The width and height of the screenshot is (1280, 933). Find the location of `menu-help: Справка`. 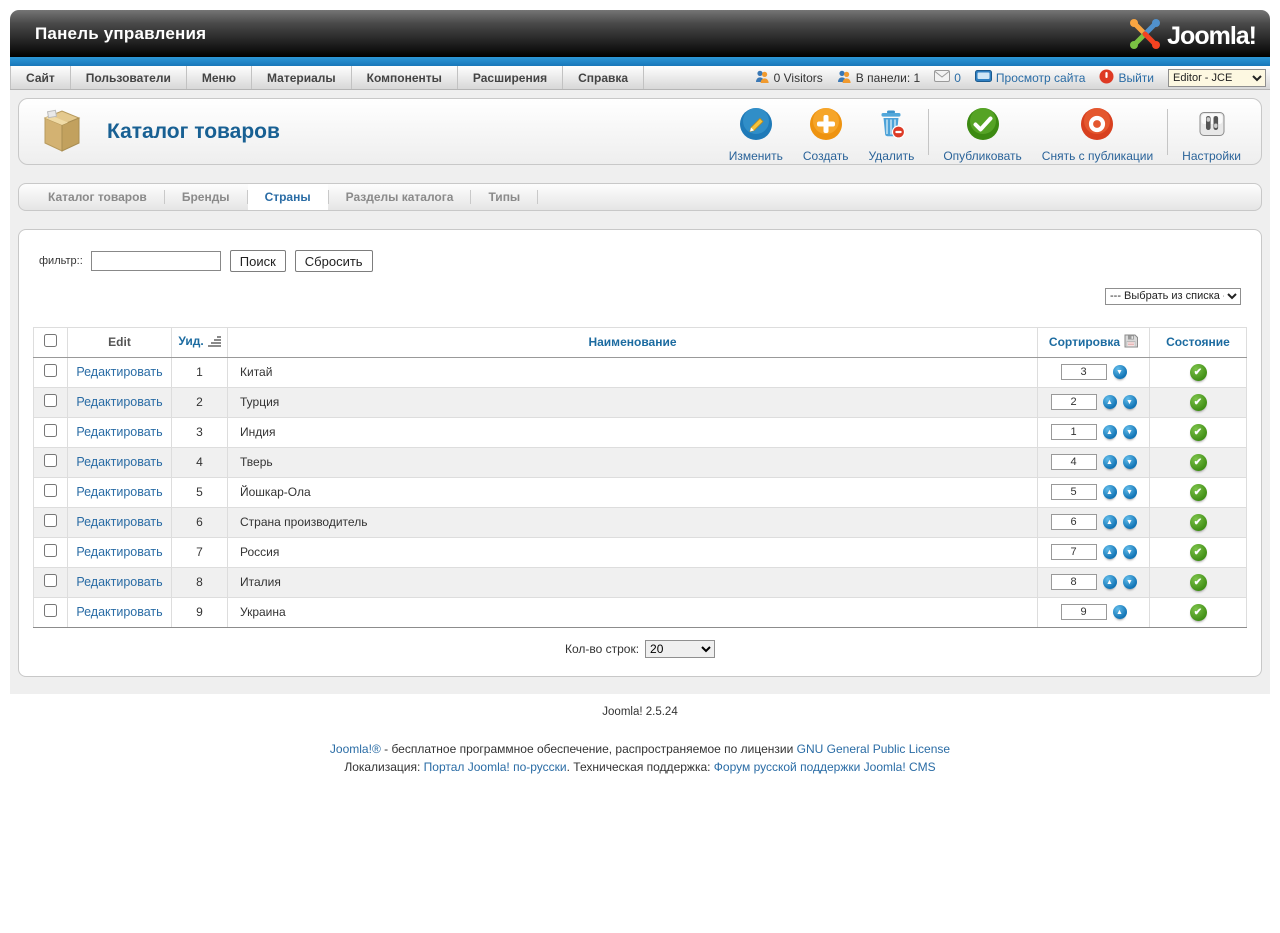

menu-help: Справка is located at coordinates (604, 77).